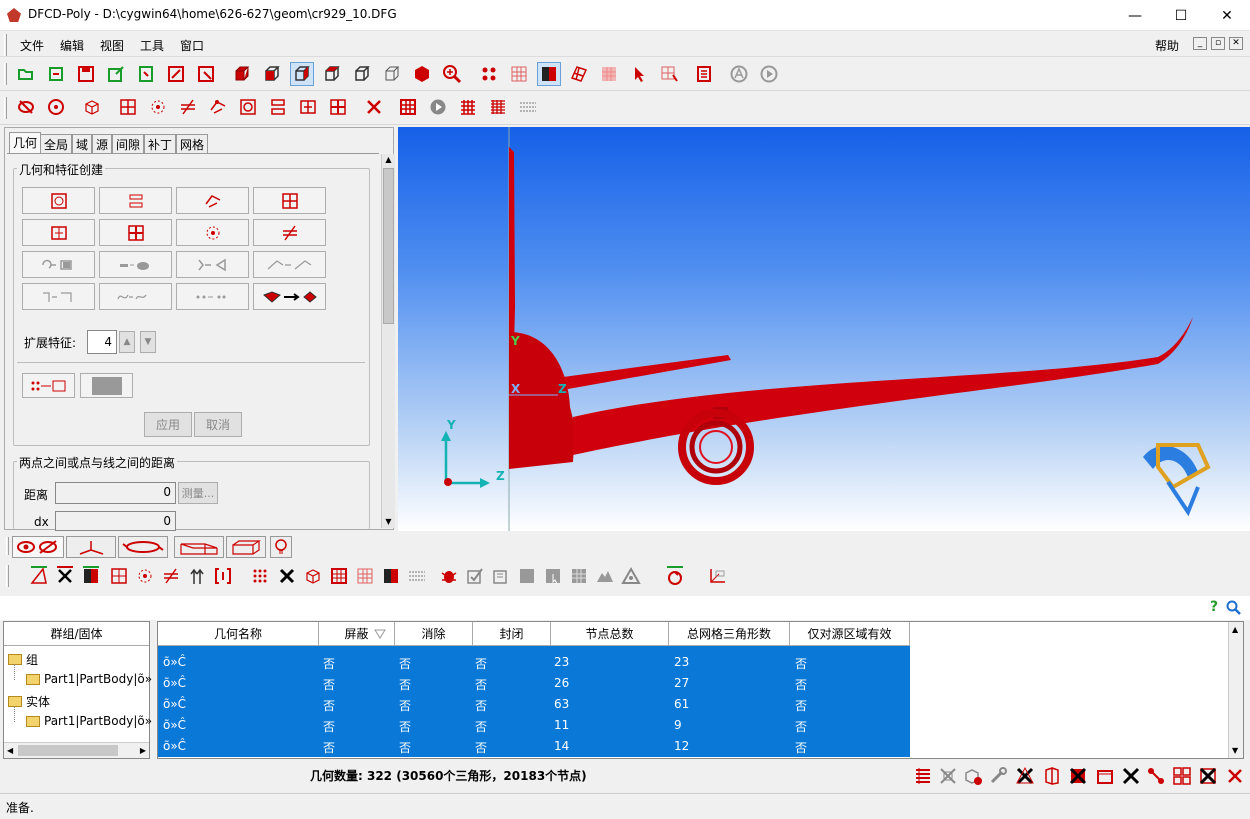  What do you see at coordinates (135, 200) in the screenshot?
I see `align-button` at bounding box center [135, 200].